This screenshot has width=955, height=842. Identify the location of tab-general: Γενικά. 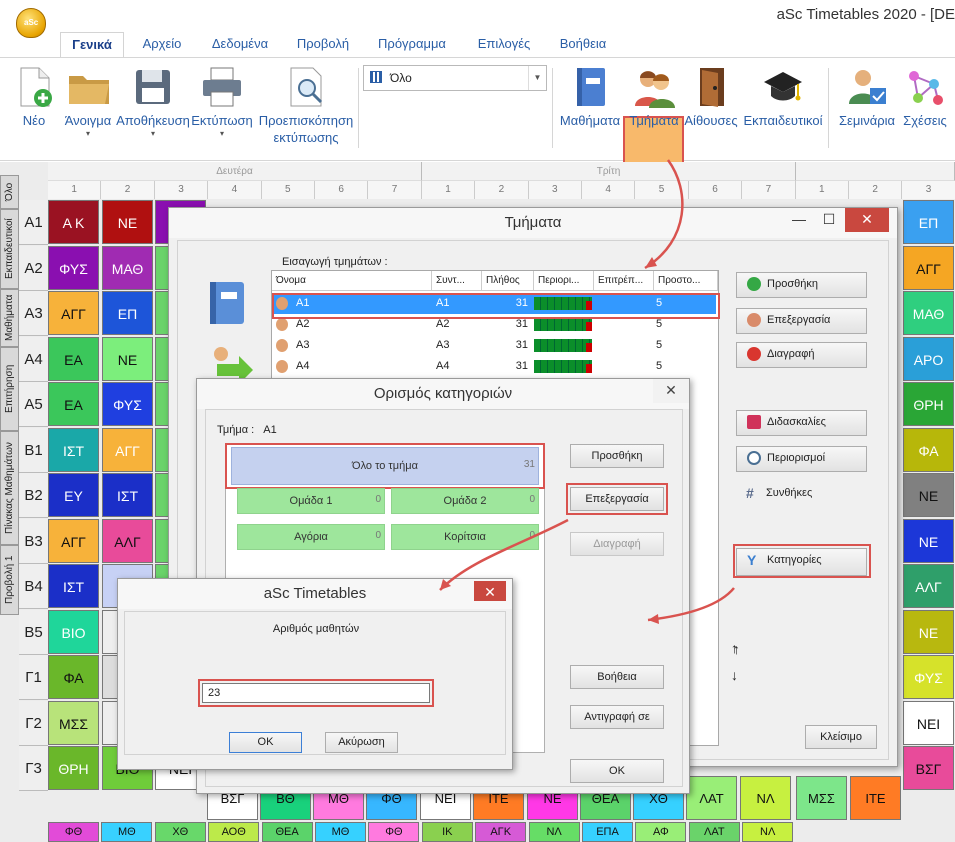
(92, 45).